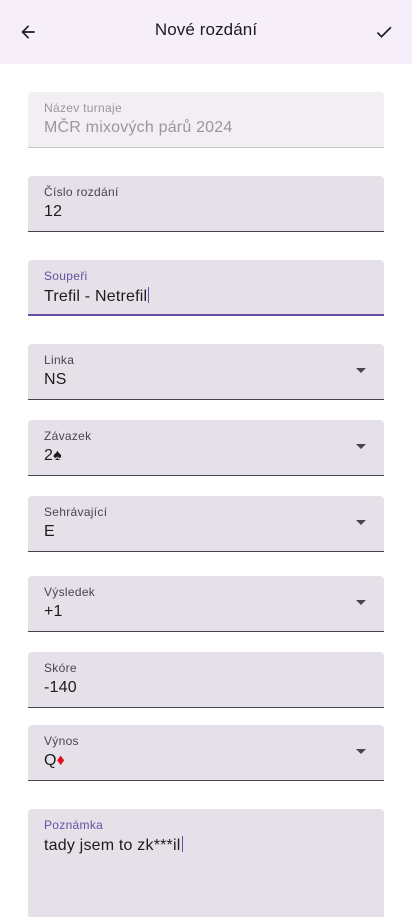  I want to click on top-app-bar: Nové rozdání, so click(206, 32).